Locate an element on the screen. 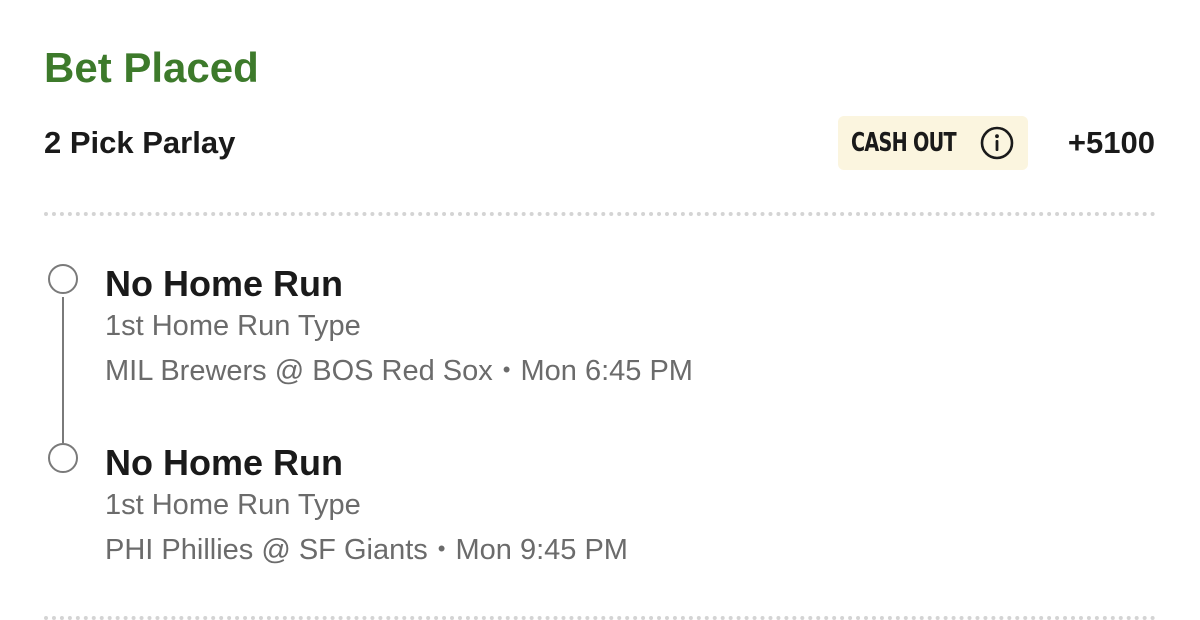 The width and height of the screenshot is (1200, 620). pick-time: Mon 6:45 PM is located at coordinates (606, 371).